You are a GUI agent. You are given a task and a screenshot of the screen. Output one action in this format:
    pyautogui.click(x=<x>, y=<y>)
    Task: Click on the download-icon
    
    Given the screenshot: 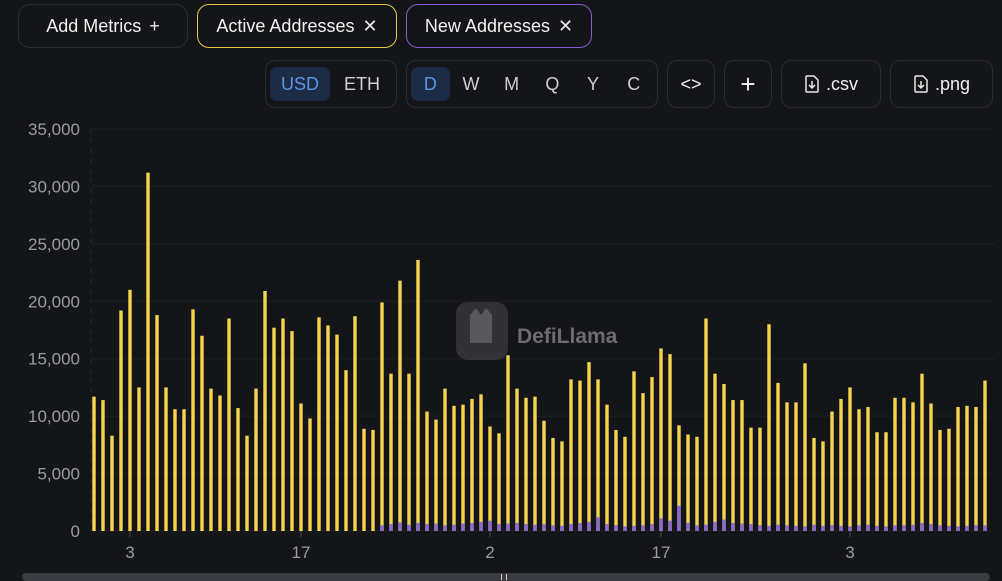 What is the action you would take?
    pyautogui.click(x=921, y=84)
    